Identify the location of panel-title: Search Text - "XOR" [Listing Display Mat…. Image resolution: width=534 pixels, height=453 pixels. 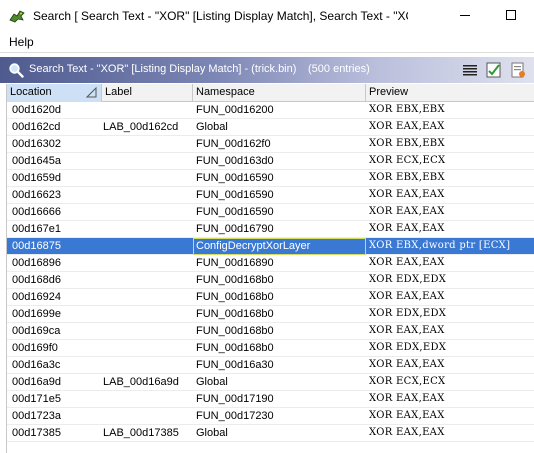
(163, 69).